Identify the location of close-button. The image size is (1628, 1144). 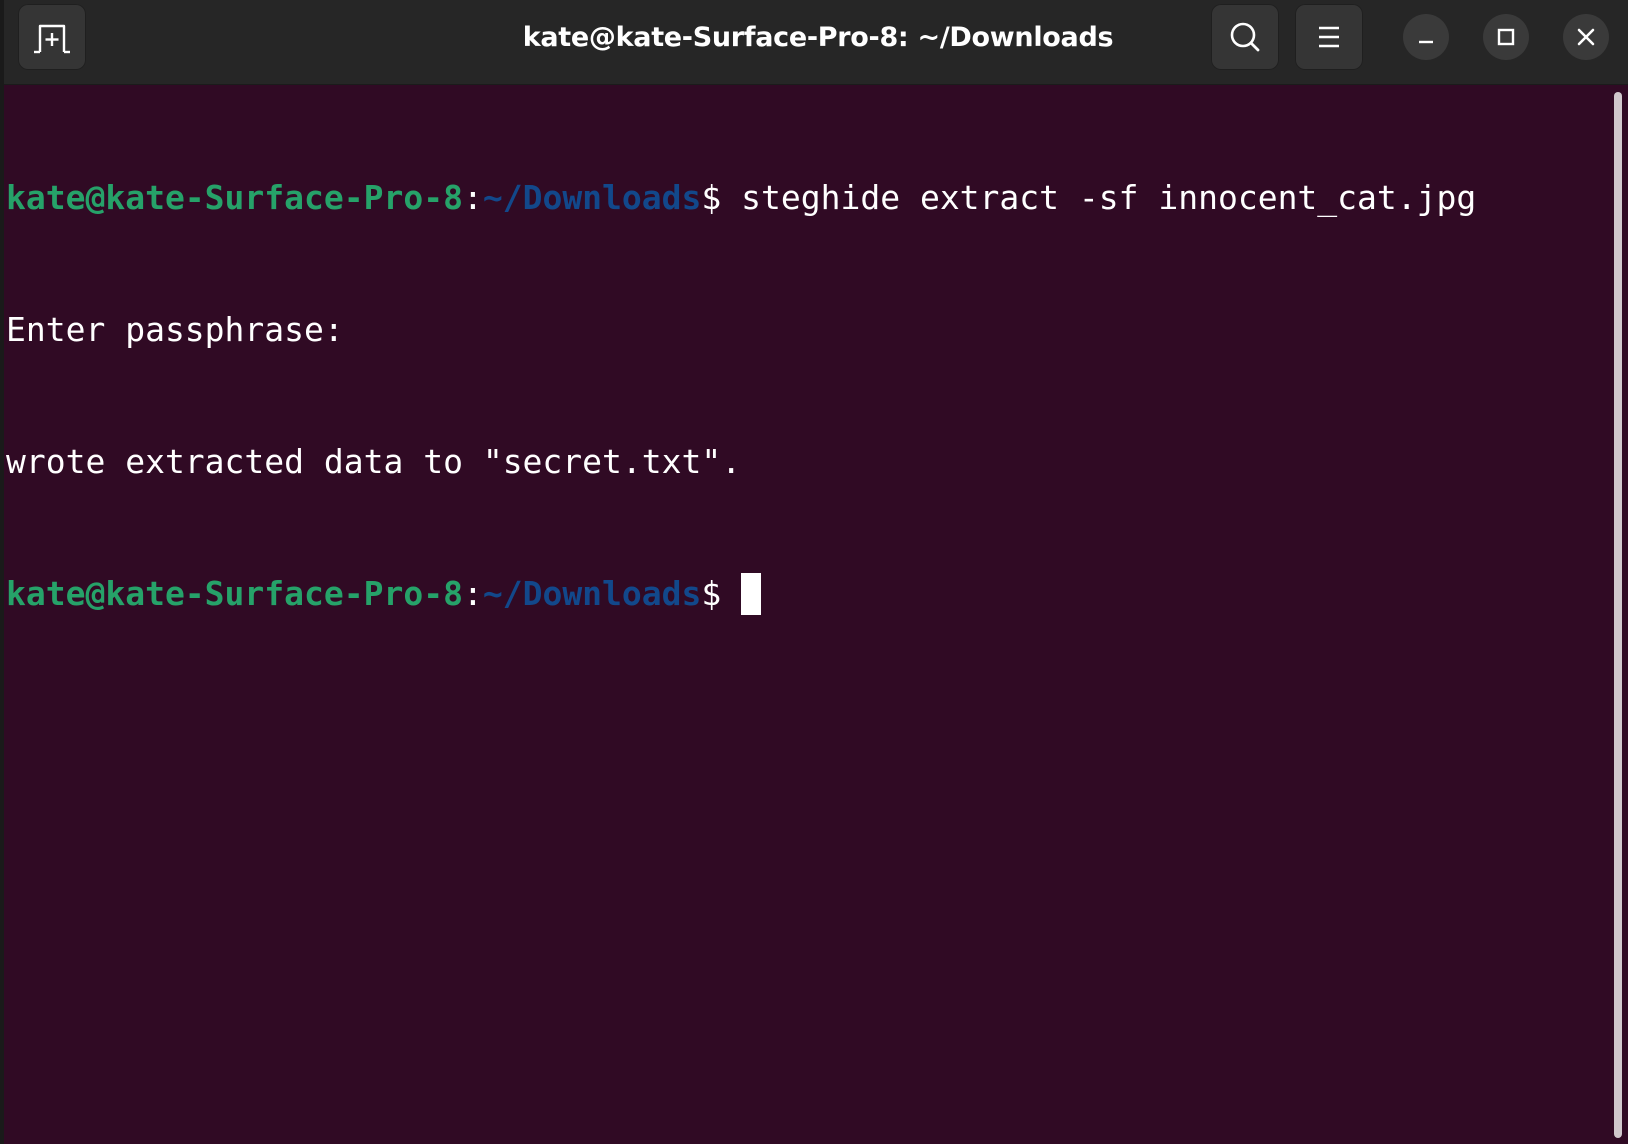
(1586, 37).